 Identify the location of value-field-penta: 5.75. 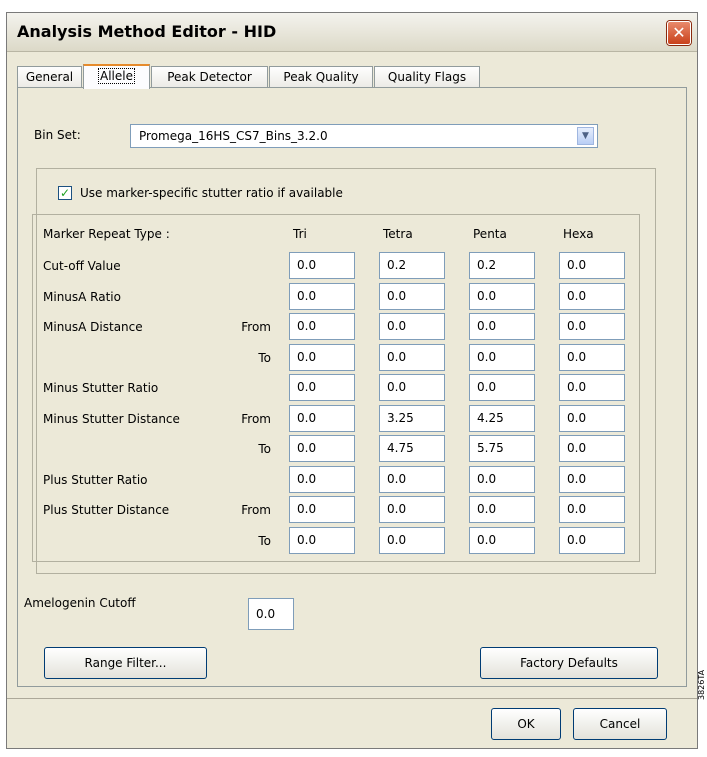
(502, 448).